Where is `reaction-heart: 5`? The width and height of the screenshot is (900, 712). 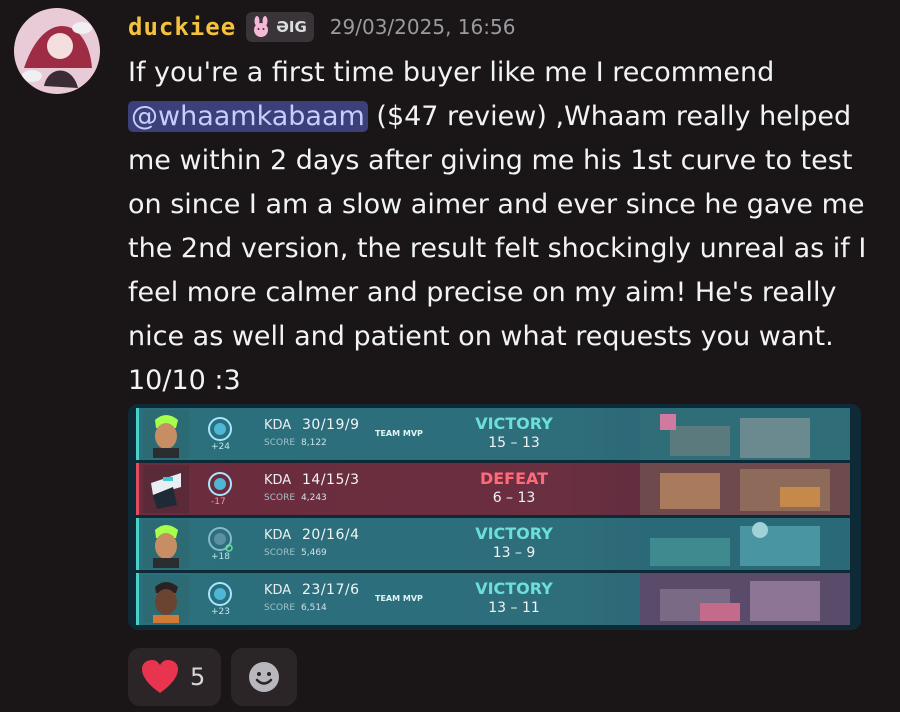
reaction-heart: 5 is located at coordinates (175, 677).